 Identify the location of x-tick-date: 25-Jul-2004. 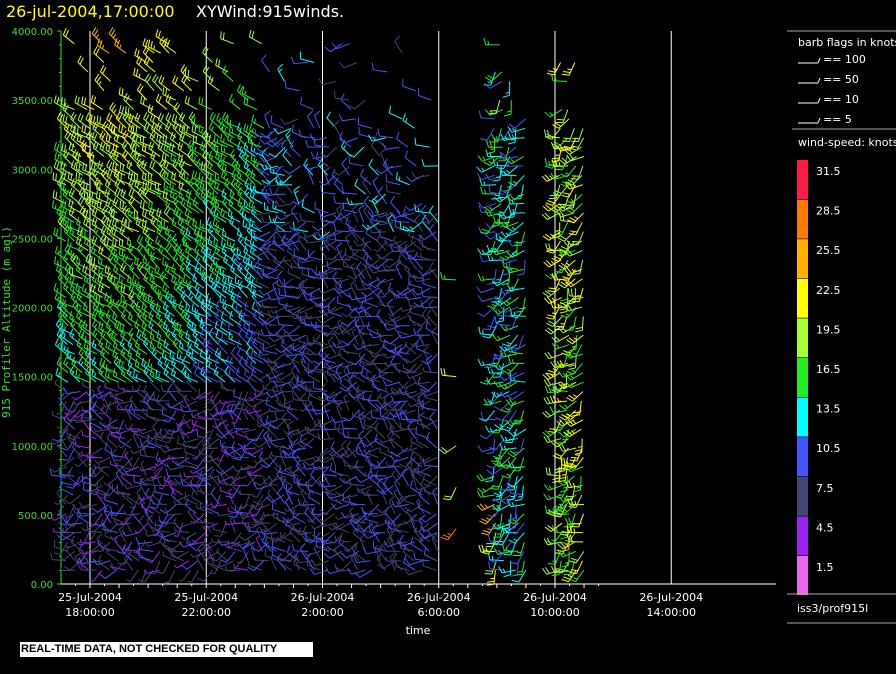
(90, 597).